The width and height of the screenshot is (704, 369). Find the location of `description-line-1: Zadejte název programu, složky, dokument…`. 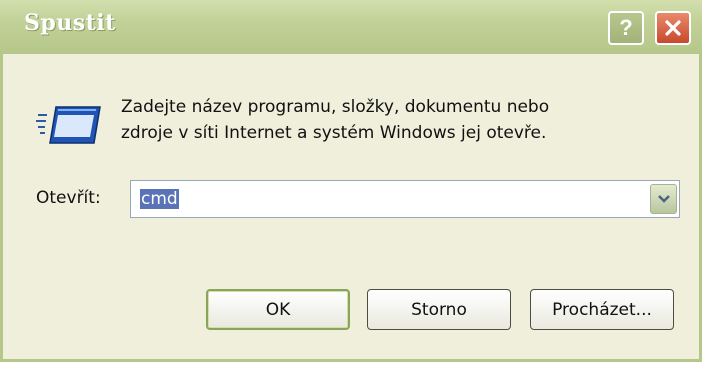

description-line-1: Zadejte název programu, složky, dokument… is located at coordinates (335, 107).